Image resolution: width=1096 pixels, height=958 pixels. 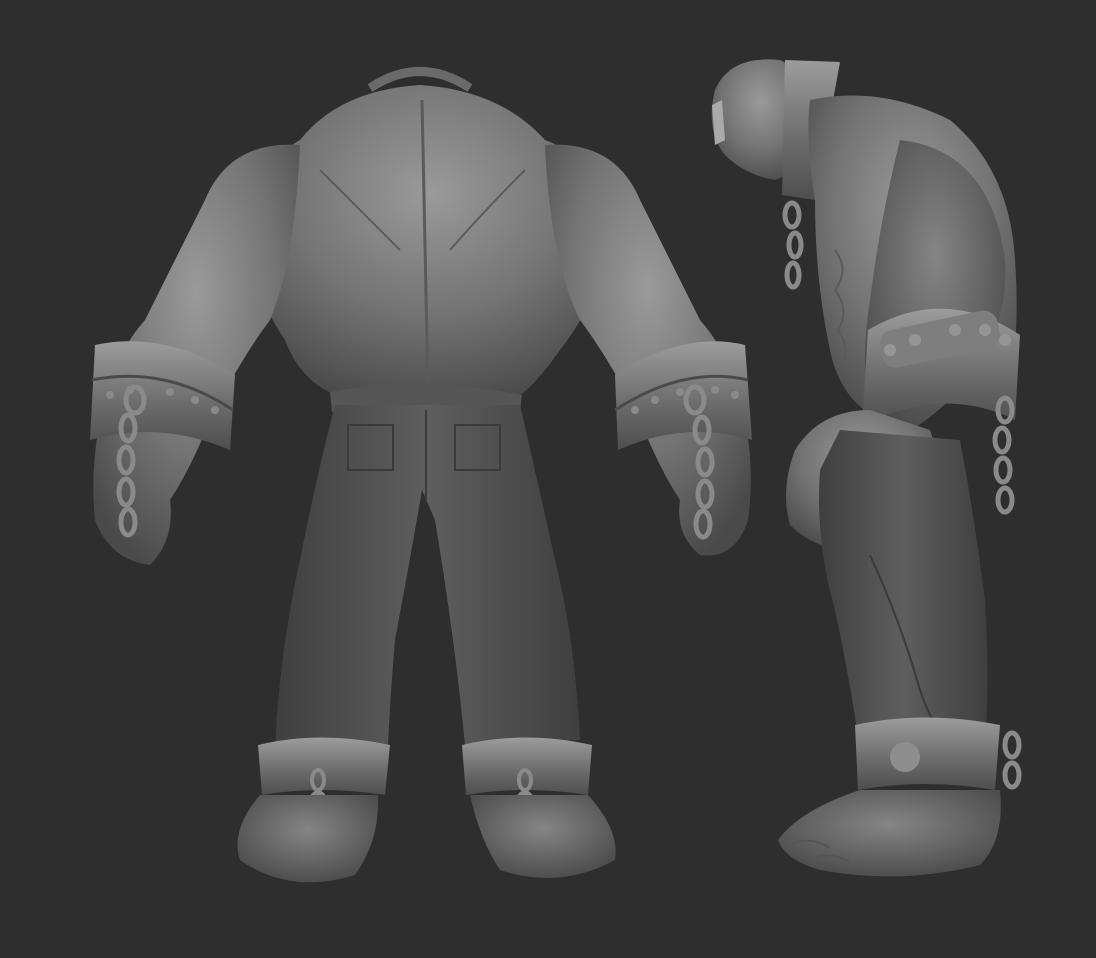 What do you see at coordinates (903, 590) in the screenshot?
I see `side-pants` at bounding box center [903, 590].